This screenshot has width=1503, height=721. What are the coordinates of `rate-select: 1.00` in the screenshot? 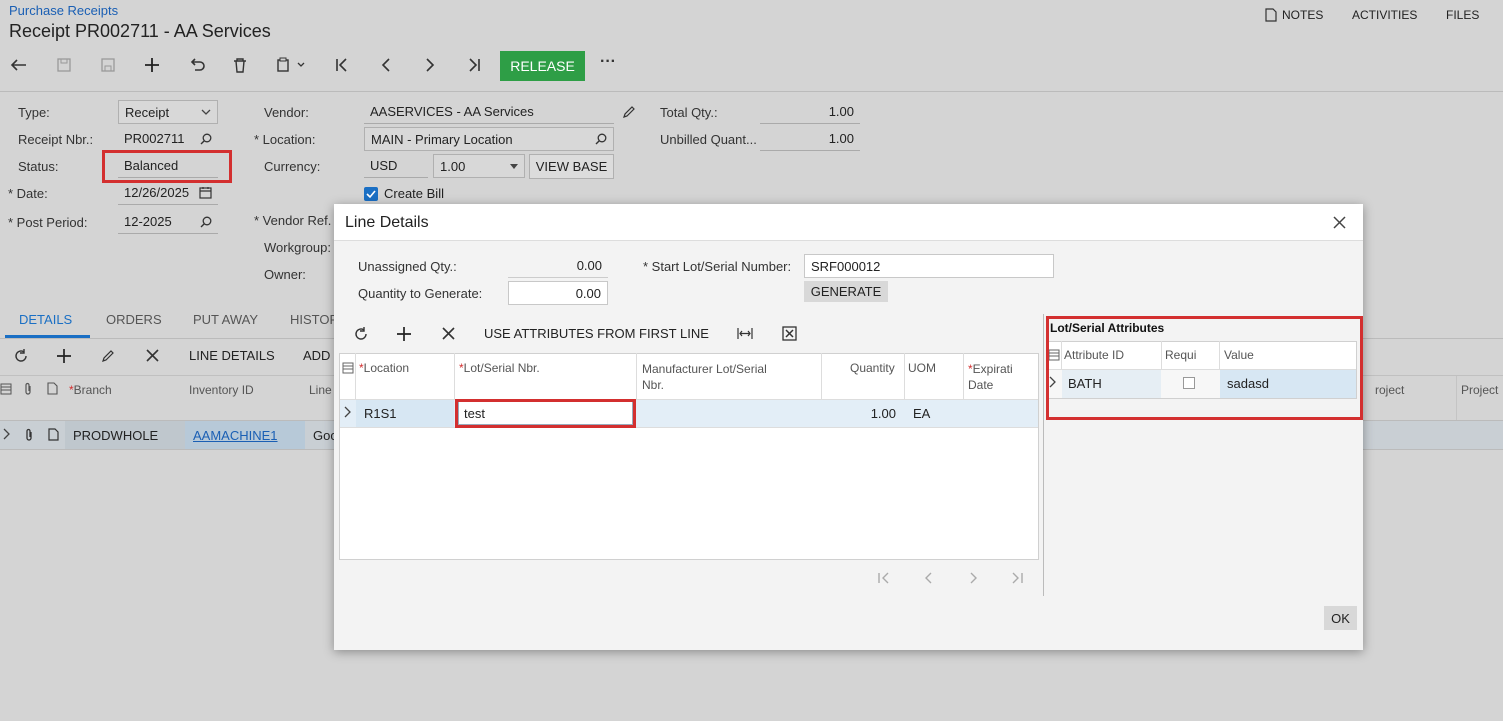 It's located at (479, 166).